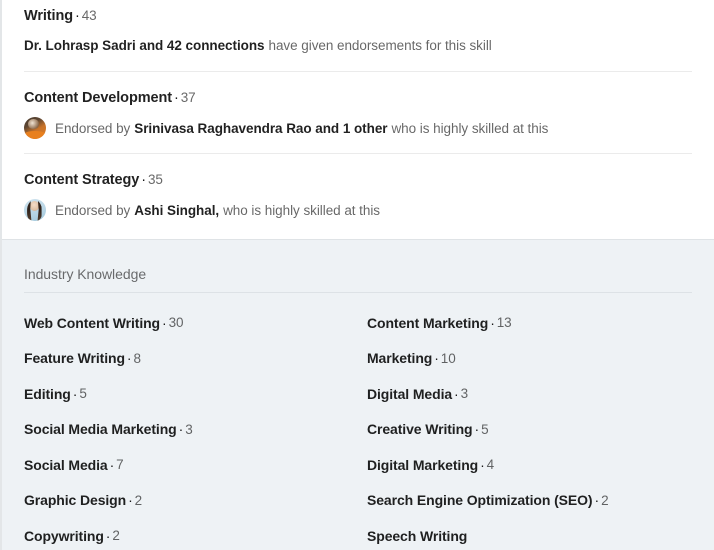  What do you see at coordinates (89, 15) in the screenshot?
I see `skill-endorsement-count: 43` at bounding box center [89, 15].